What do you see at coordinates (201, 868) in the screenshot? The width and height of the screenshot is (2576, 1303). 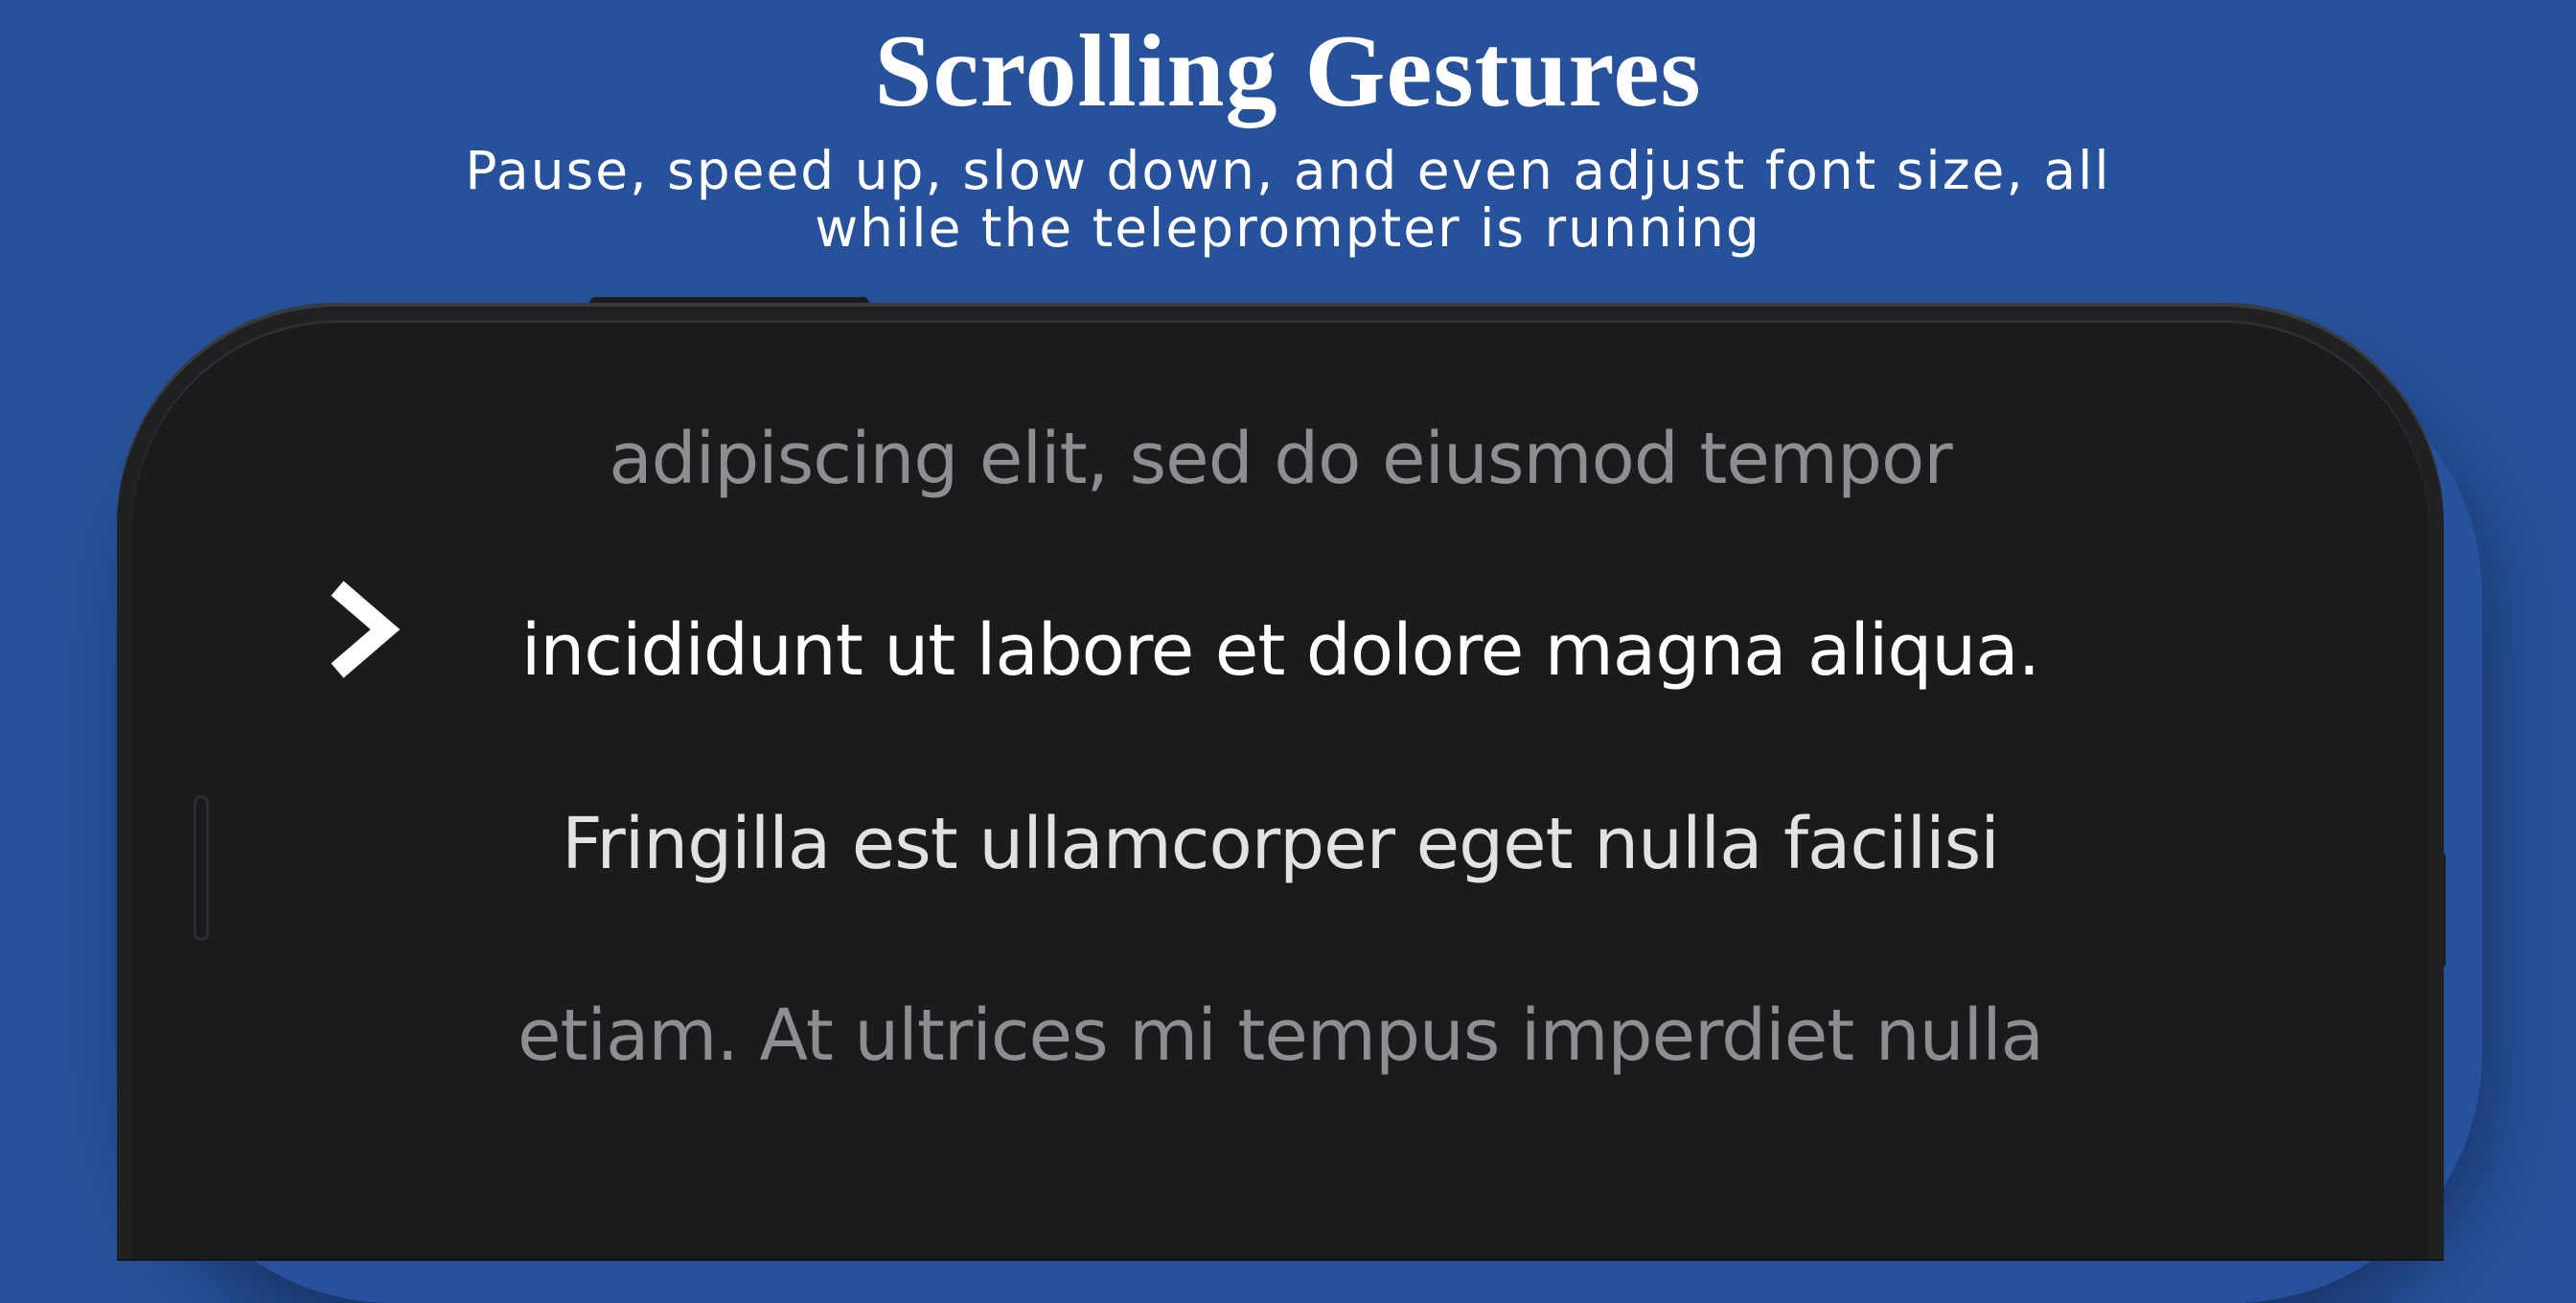 I see `phone-speaker-slot` at bounding box center [201, 868].